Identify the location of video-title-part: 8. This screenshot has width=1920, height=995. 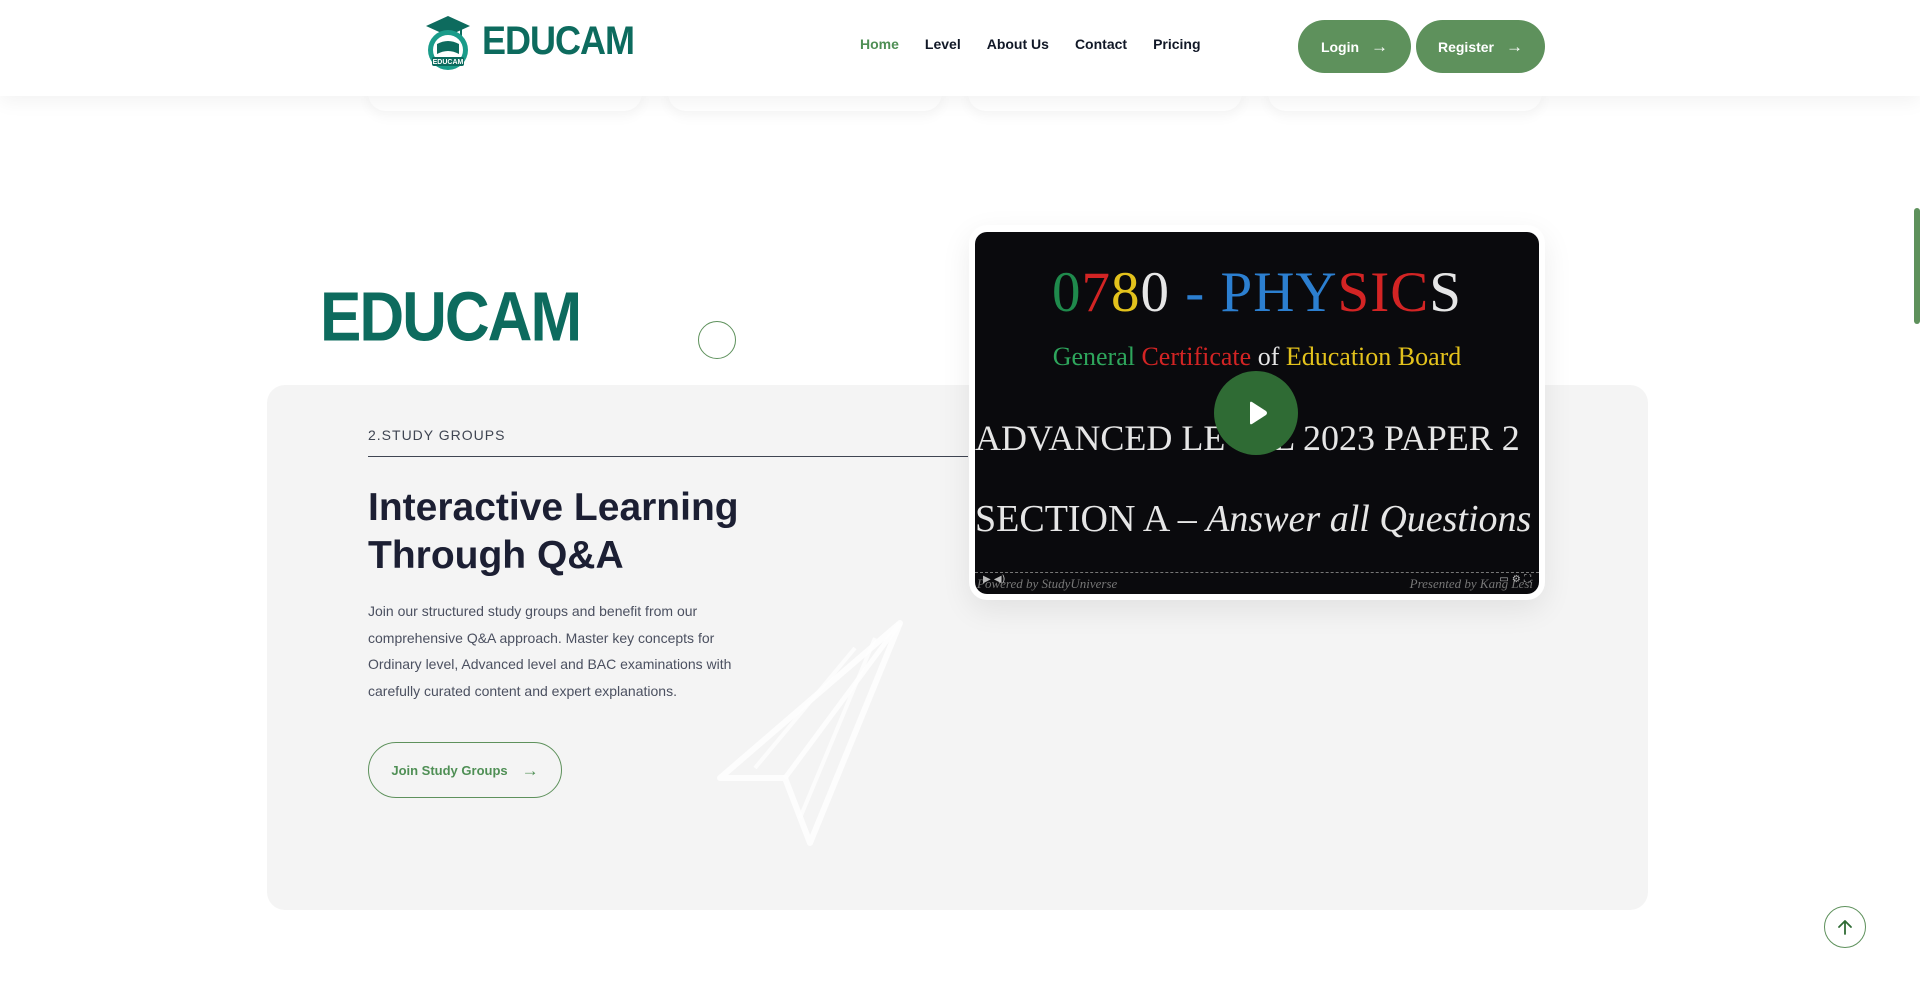
(1126, 292).